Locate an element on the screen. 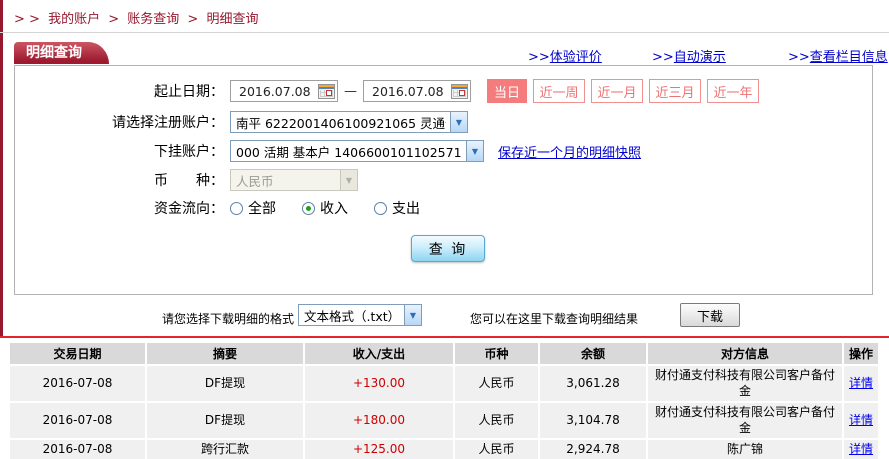 The width and height of the screenshot is (889, 459). sub-account-value: 000 活期 基本户 1406600101102571848 is located at coordinates (349, 152).